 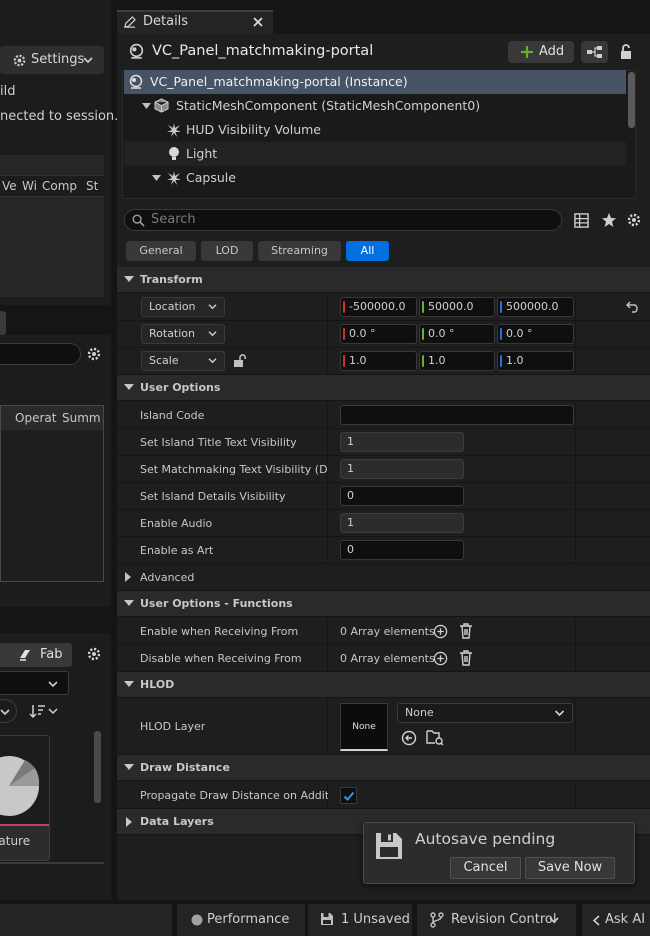 I want to click on scale-z-input: 1.0, so click(x=535, y=361).